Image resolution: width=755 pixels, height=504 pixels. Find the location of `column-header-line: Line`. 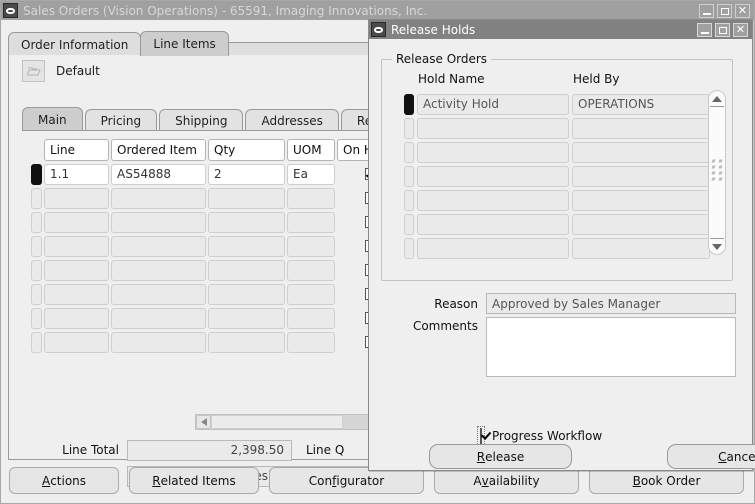

column-header-line: Line is located at coordinates (76, 150).